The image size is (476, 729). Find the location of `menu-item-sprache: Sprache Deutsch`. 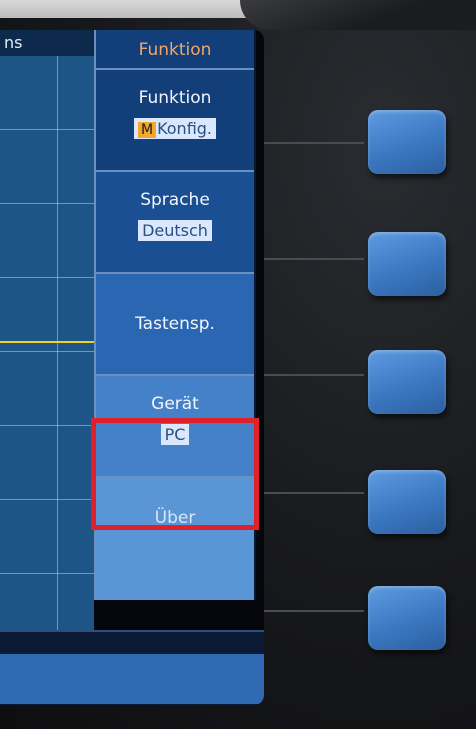

menu-item-sprache: Sprache Deutsch is located at coordinates (175, 223).